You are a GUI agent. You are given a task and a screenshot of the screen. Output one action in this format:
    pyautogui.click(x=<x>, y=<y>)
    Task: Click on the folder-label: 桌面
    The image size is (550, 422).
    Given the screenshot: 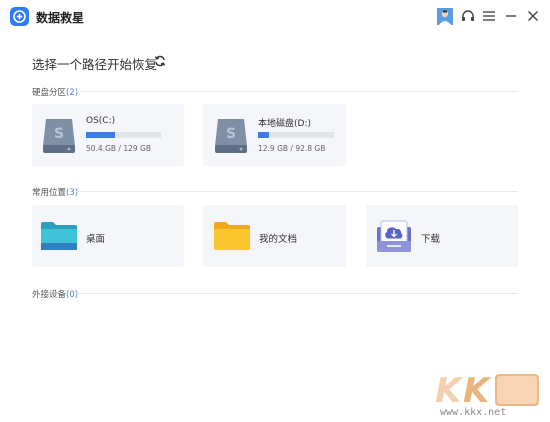 What is the action you would take?
    pyautogui.click(x=96, y=239)
    